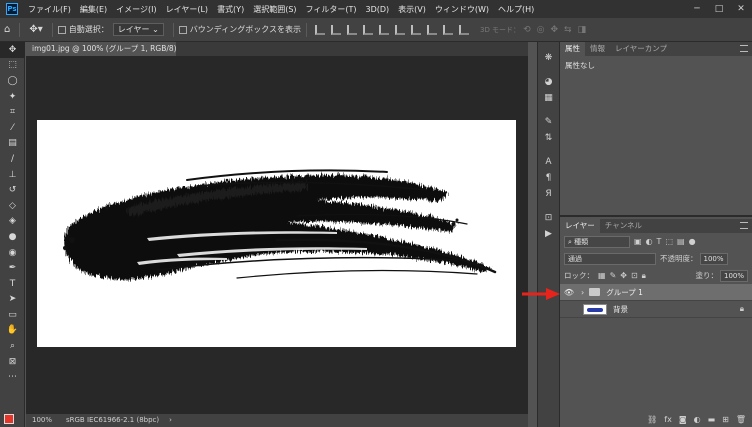 This screenshot has height=427, width=752. Describe the element at coordinates (516, 9) in the screenshot. I see `menu-help: ヘルプ(H)` at that location.